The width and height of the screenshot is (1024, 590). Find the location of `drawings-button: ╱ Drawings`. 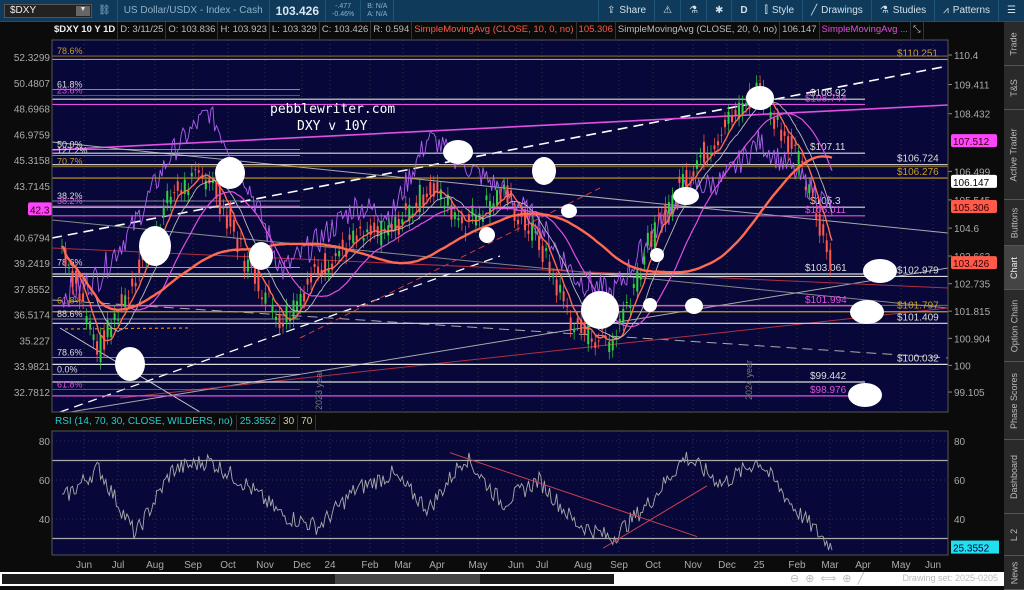

drawings-button: ╱ Drawings is located at coordinates (836, 11).